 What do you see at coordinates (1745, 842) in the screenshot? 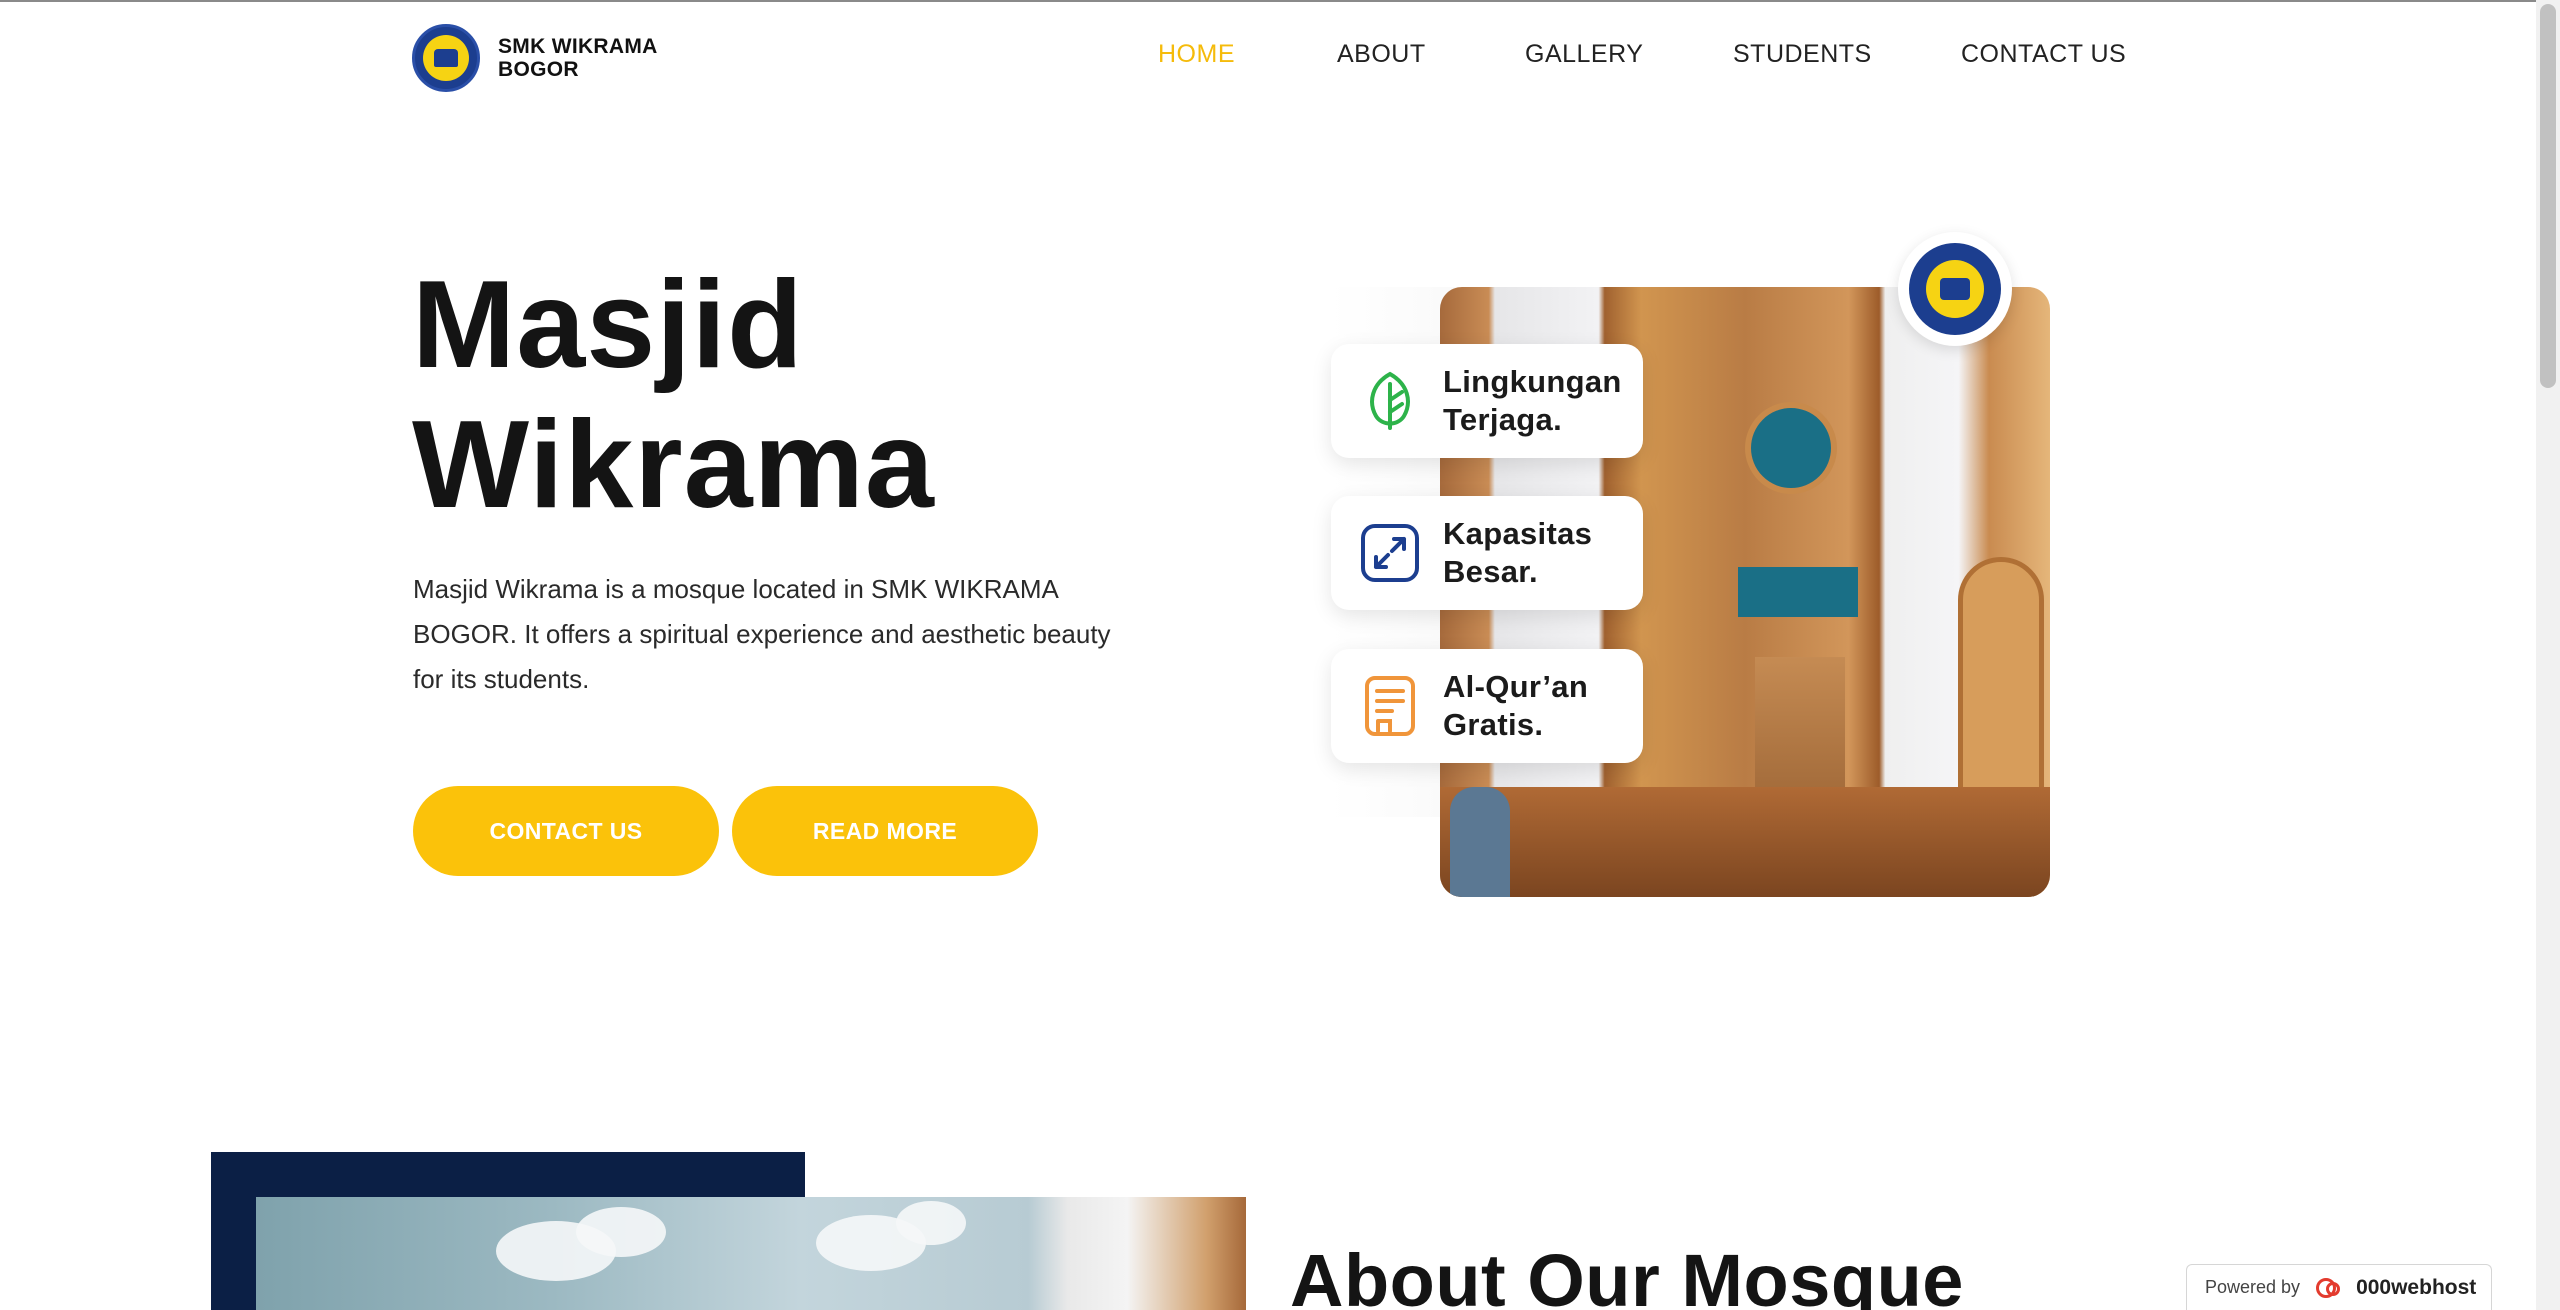
I see `wood-paneling` at bounding box center [1745, 842].